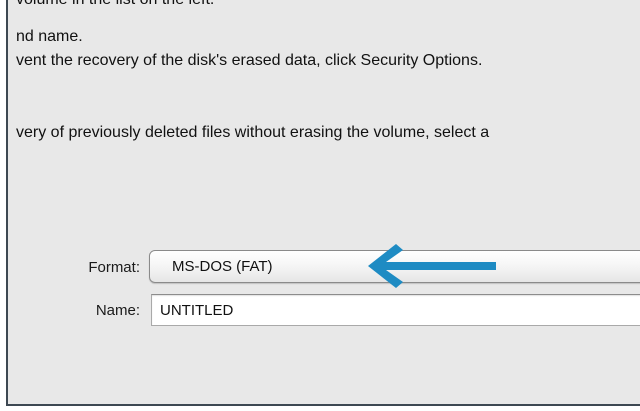  I want to click on format-popup: MS-DOS (FAT), so click(394, 266).